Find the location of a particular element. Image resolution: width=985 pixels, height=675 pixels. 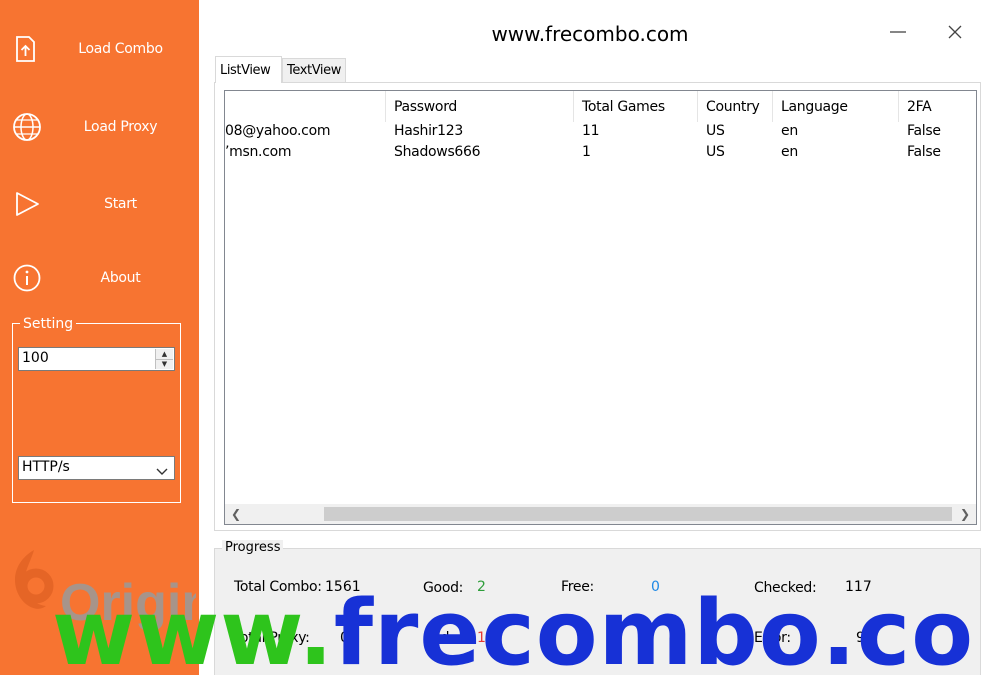

minimize-icon is located at coordinates (898, 32).